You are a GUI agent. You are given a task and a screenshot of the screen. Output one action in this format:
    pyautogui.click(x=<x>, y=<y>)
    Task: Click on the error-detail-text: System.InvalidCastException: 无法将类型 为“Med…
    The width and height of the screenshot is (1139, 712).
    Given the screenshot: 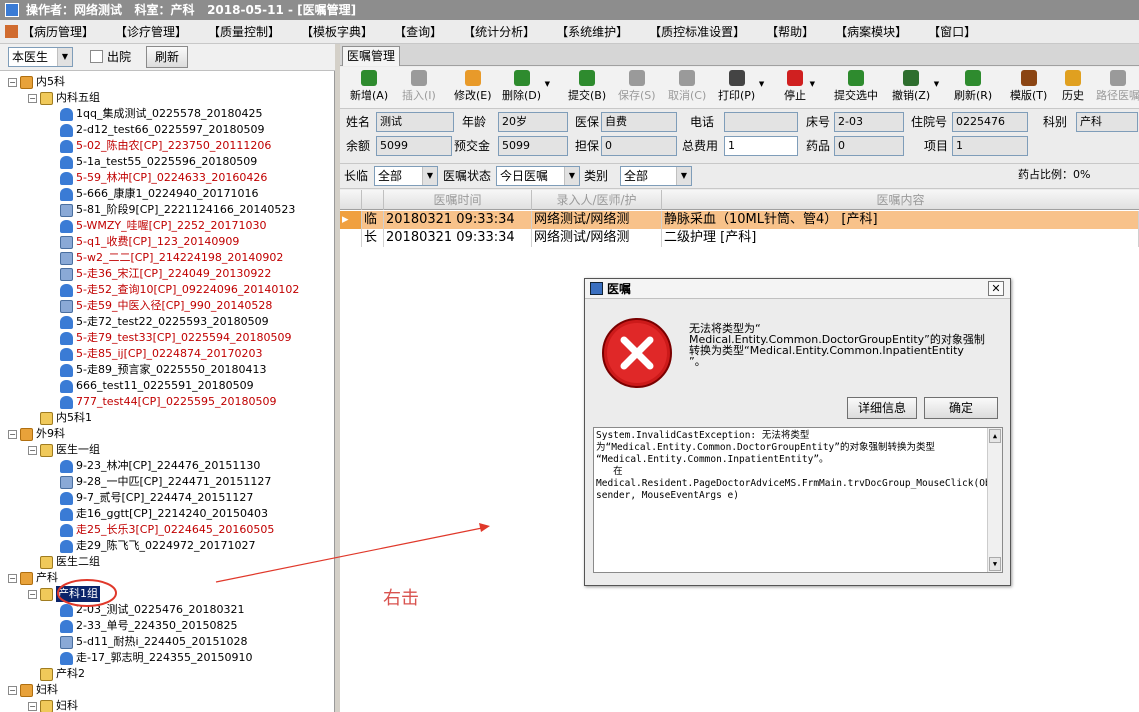 What is the action you would take?
    pyautogui.click(x=798, y=500)
    